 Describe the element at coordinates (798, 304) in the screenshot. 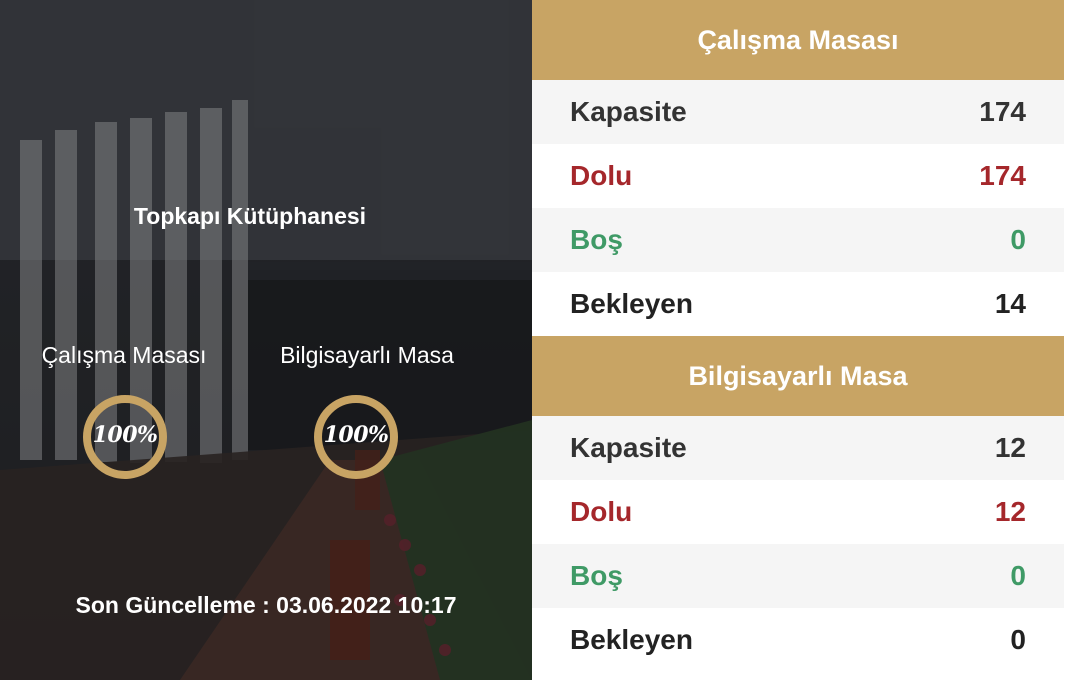

I see `row-bekleyen: Bekleyen 14` at that location.